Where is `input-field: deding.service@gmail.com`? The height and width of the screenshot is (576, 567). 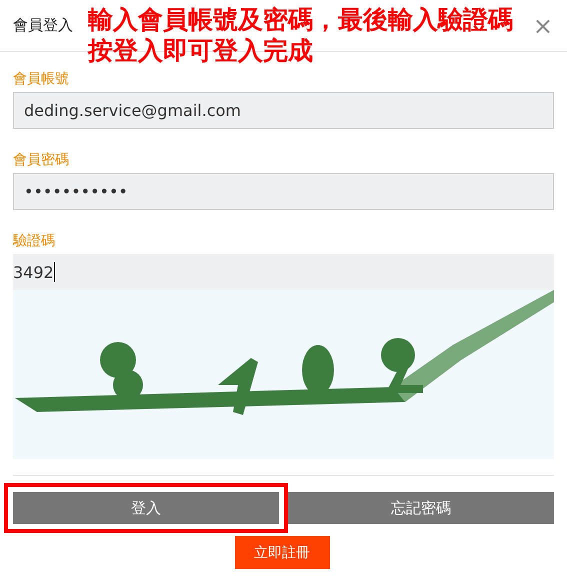
input-field: deding.service@gmail.com is located at coordinates (283, 110).